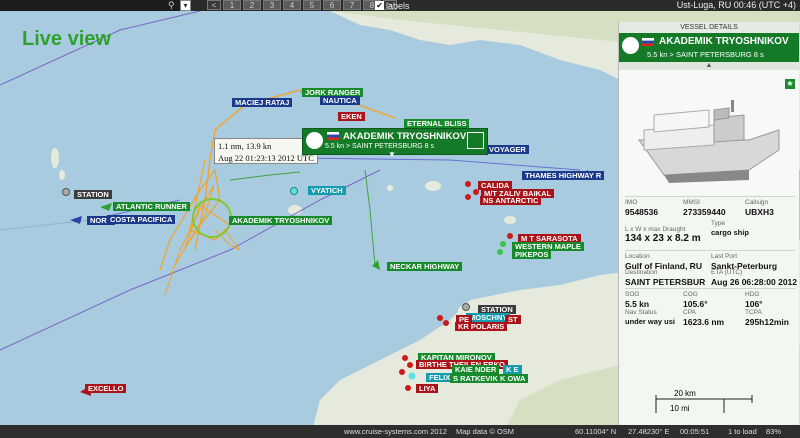  Describe the element at coordinates (663, 235) in the screenshot. I see `dims-cell: L x W x max Draught 134 x 23 x 8.2 m` at that location.